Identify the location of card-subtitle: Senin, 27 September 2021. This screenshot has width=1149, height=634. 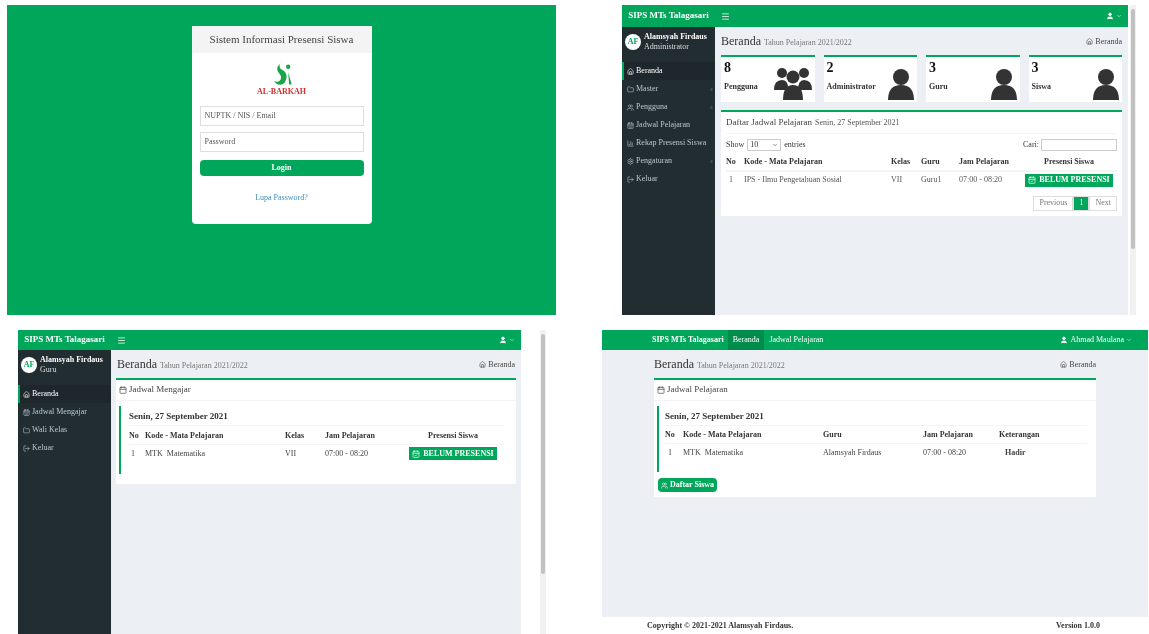
(857, 123).